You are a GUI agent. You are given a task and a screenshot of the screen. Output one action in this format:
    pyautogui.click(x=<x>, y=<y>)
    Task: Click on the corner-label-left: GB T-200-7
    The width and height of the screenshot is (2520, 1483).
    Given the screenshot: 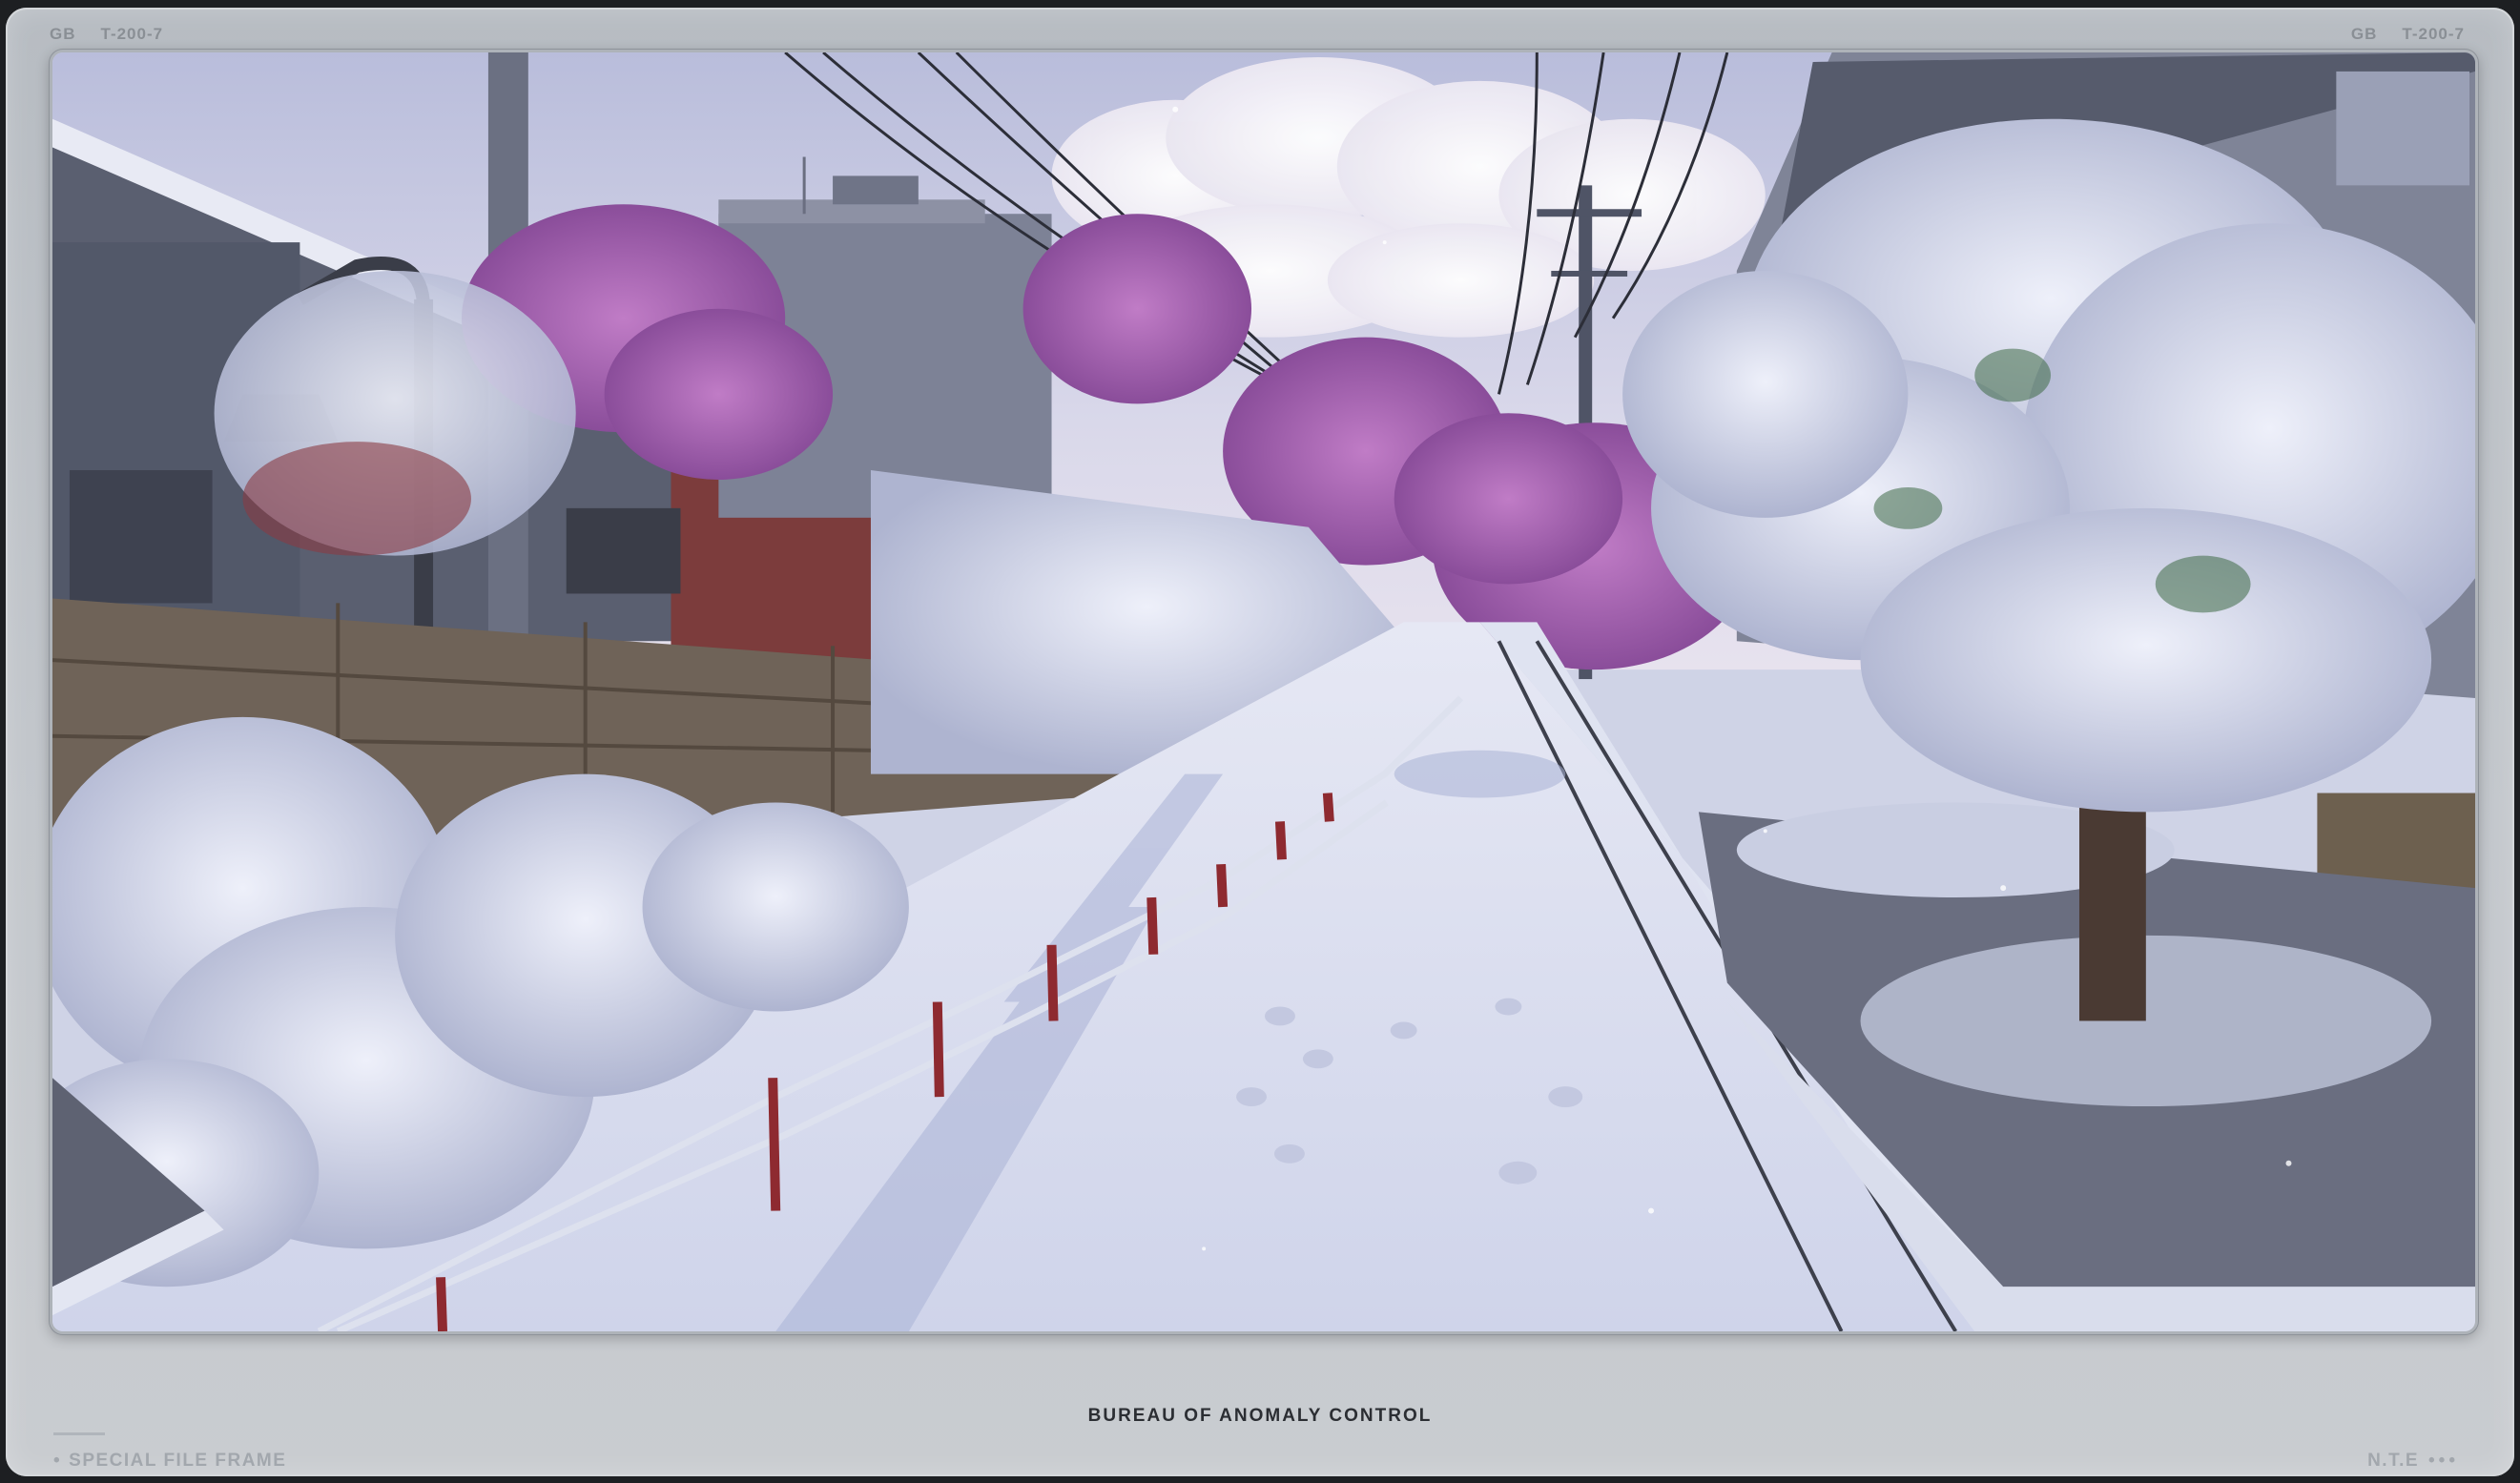 What is the action you would take?
    pyautogui.click(x=106, y=34)
    